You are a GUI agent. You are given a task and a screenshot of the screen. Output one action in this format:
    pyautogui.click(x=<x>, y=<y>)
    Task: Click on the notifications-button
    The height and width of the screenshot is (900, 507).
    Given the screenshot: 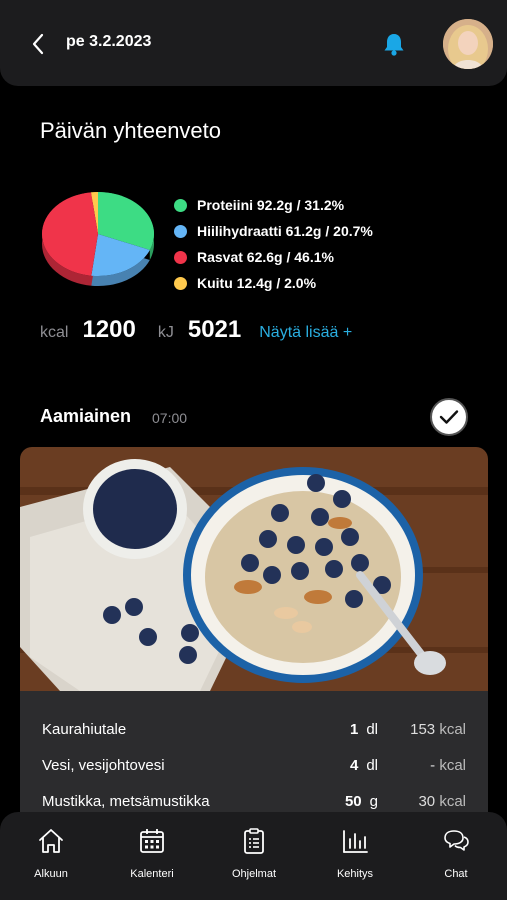 What is the action you would take?
    pyautogui.click(x=394, y=44)
    